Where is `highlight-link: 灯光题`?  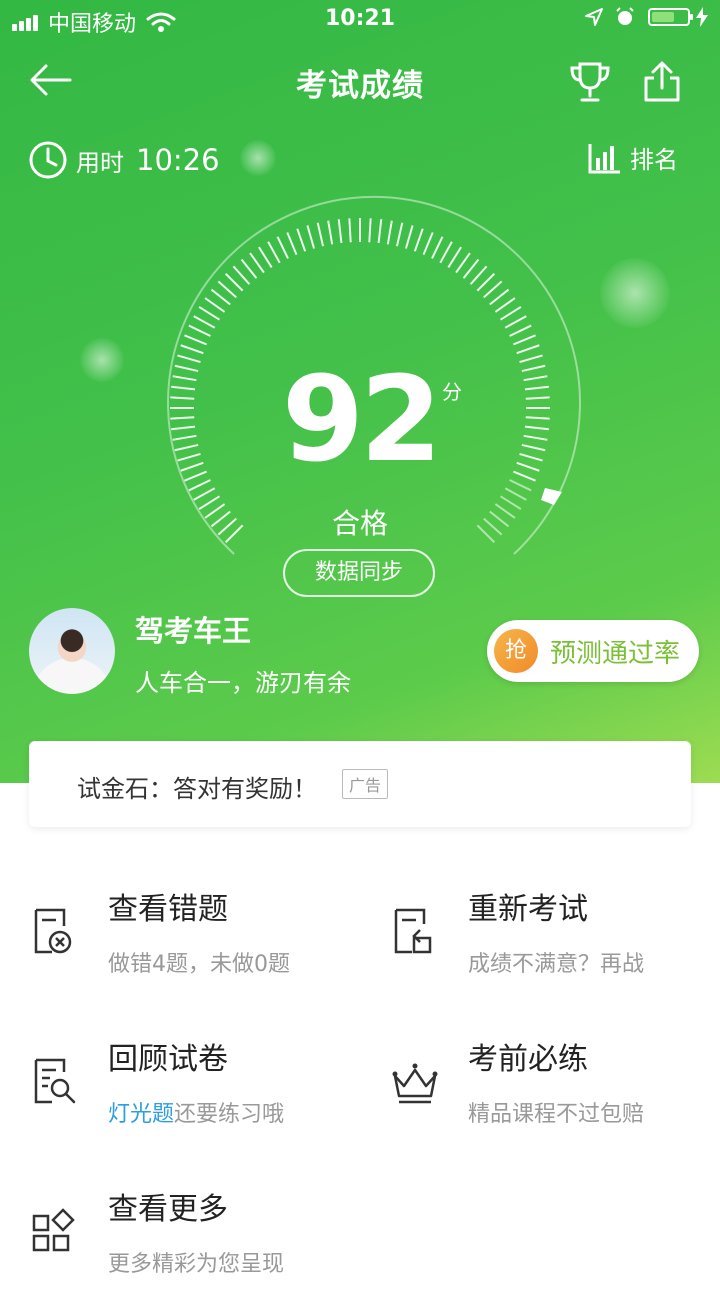 highlight-link: 灯光题 is located at coordinates (141, 1114).